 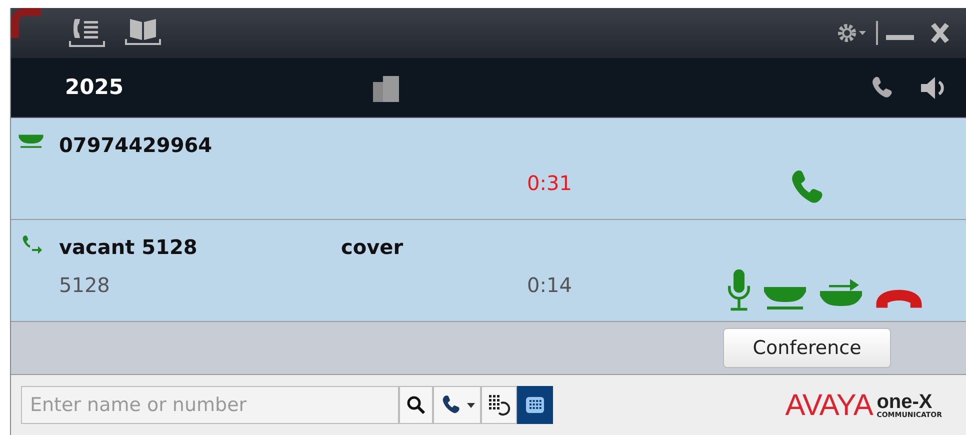 I want to click on keypad-redial-icon, so click(x=499, y=405).